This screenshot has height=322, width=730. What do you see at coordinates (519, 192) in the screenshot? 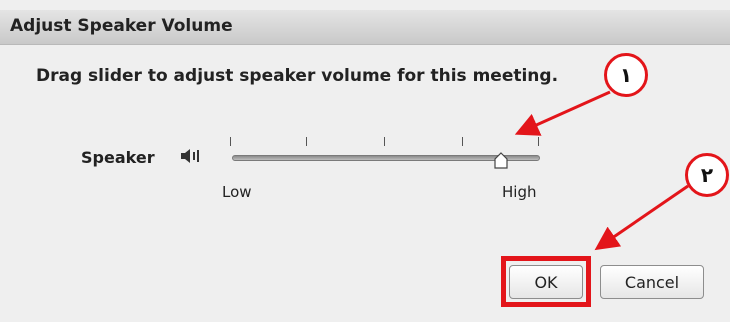
I see `slider-max-label: High` at bounding box center [519, 192].